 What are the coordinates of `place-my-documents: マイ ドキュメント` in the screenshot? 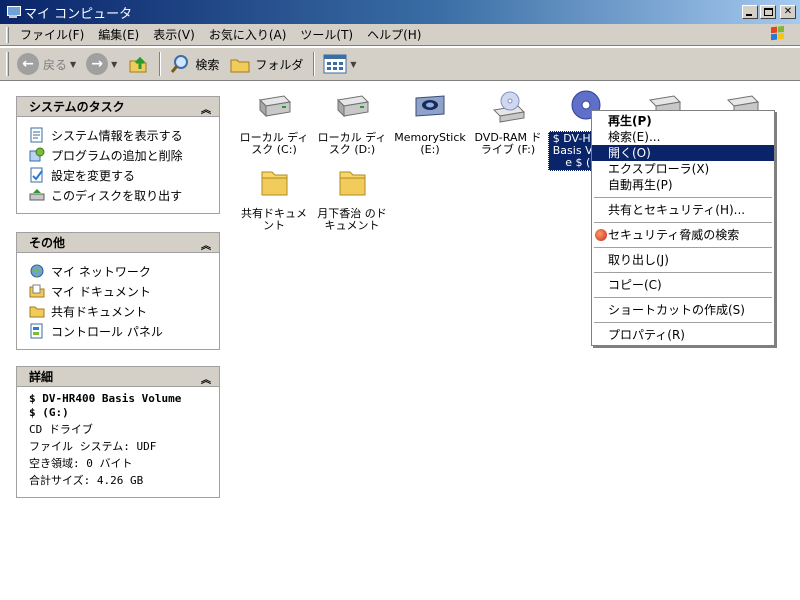 It's located at (120, 291).